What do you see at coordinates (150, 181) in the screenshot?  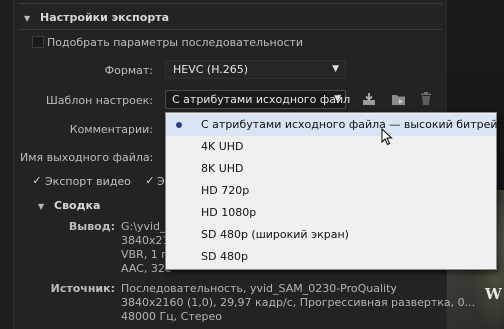 I see `export-audio-checkbox: ✓` at bounding box center [150, 181].